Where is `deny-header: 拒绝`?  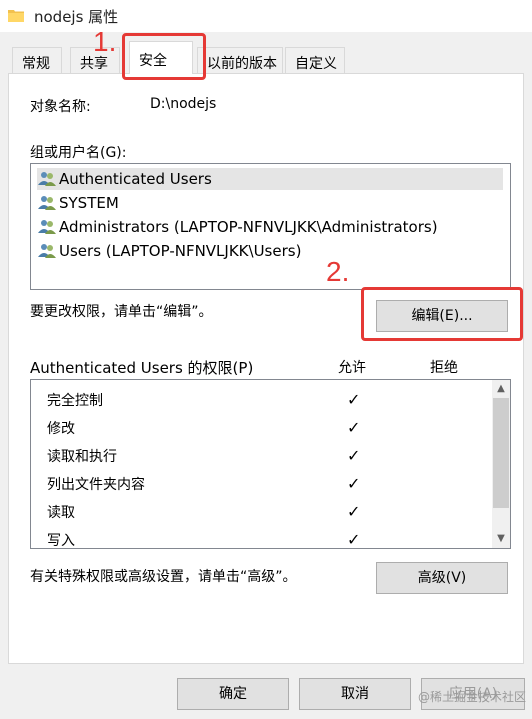
deny-header: 拒绝 is located at coordinates (444, 368).